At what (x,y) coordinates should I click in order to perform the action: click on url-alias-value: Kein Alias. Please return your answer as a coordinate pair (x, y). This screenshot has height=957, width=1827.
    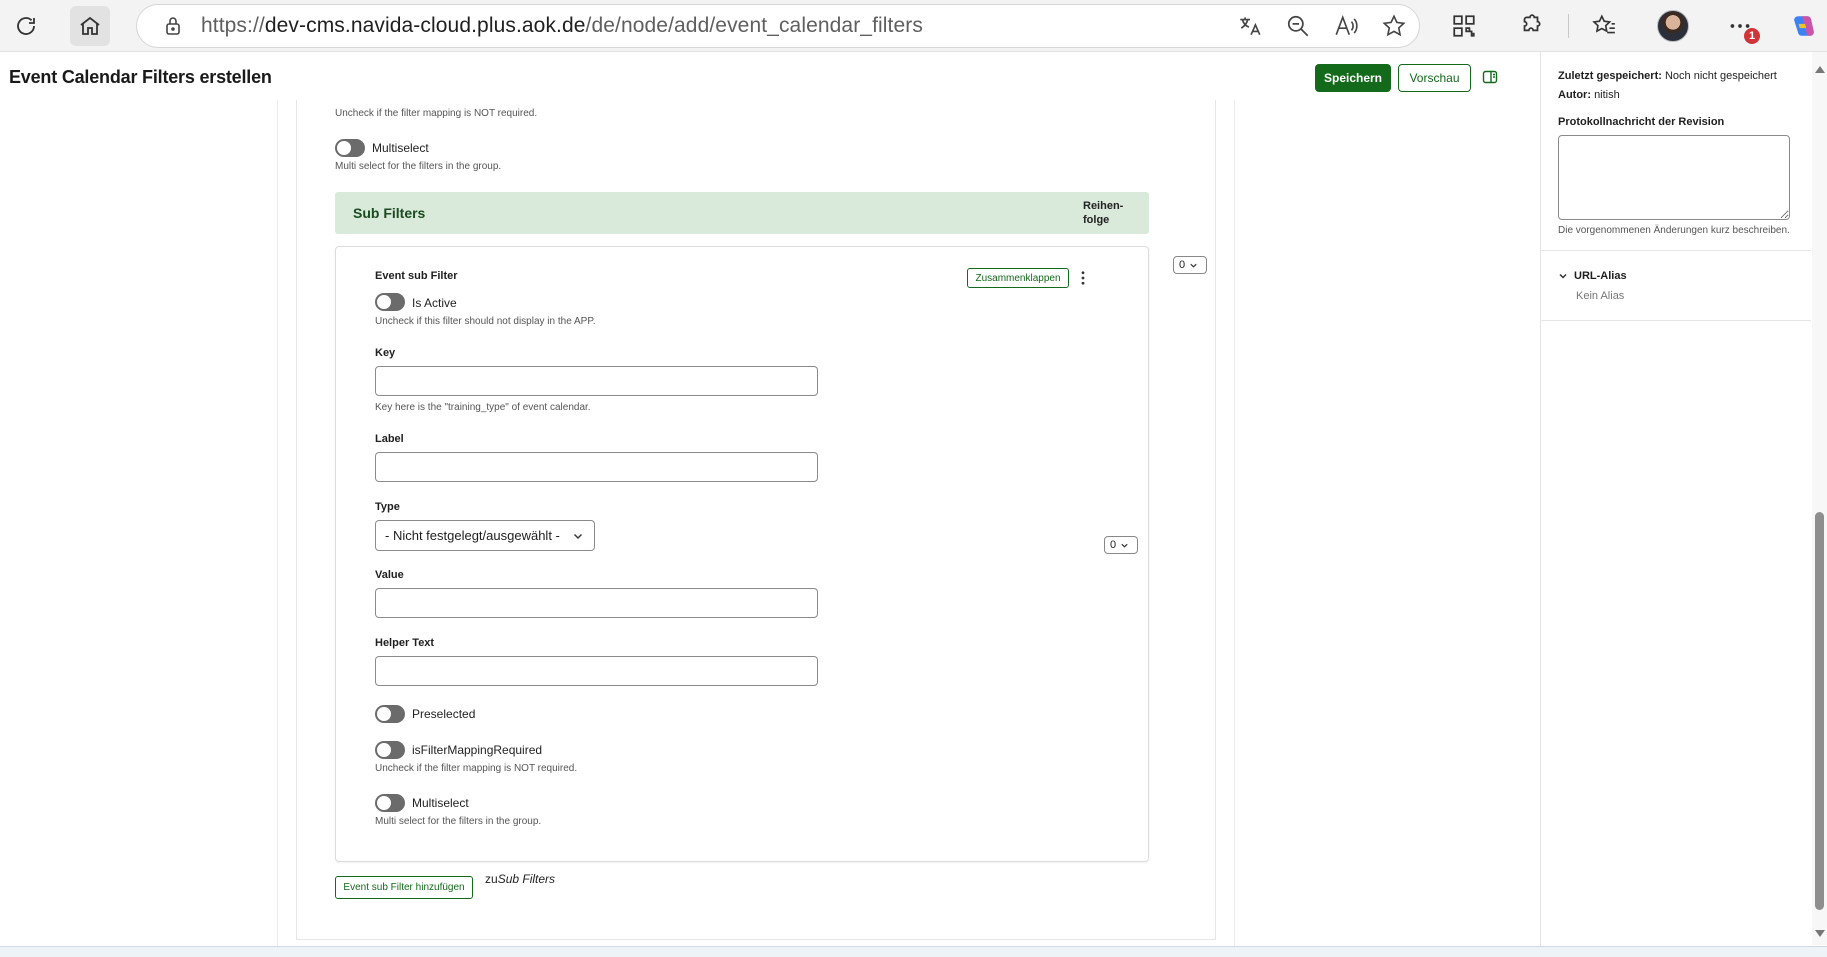
    Looking at the image, I should click on (1600, 296).